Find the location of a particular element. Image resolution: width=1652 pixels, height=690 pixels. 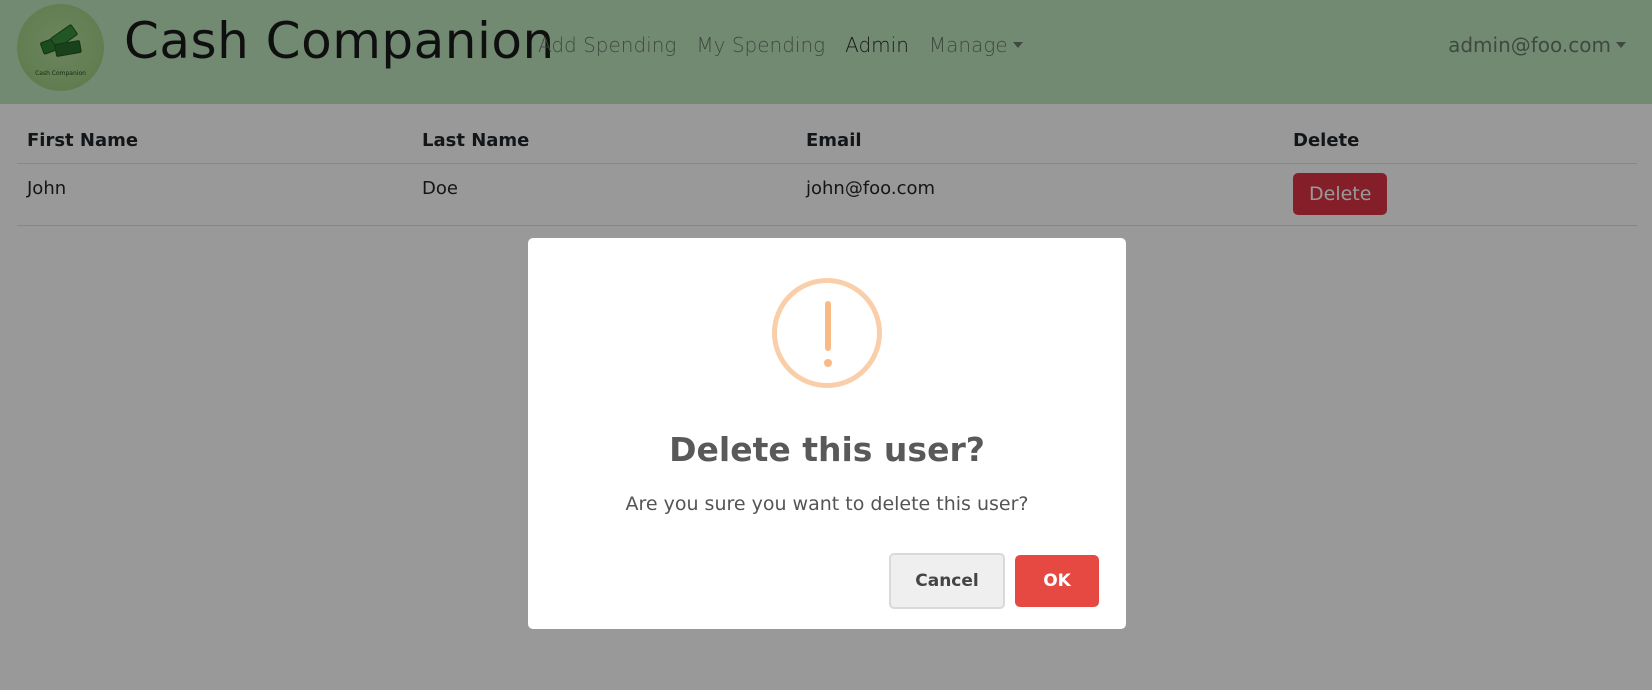

dialog-title: Delete this user? is located at coordinates (827, 449).